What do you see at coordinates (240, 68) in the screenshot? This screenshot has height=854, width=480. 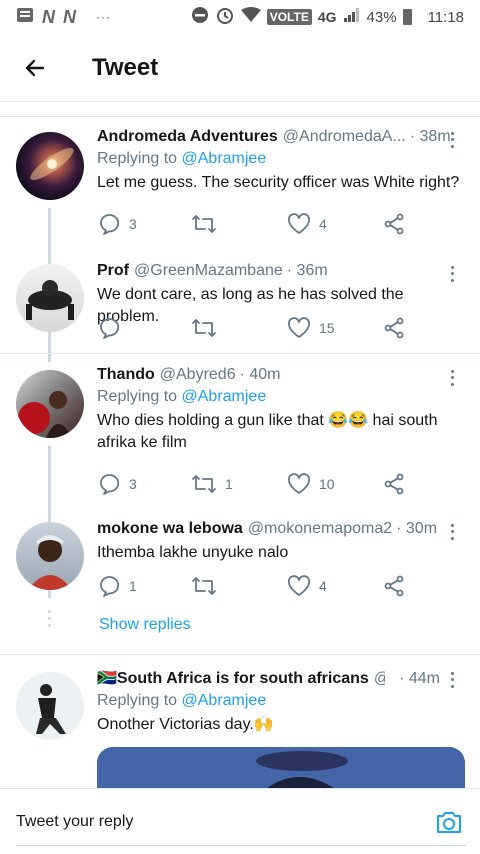 I see `app-bar: Tweet` at bounding box center [240, 68].